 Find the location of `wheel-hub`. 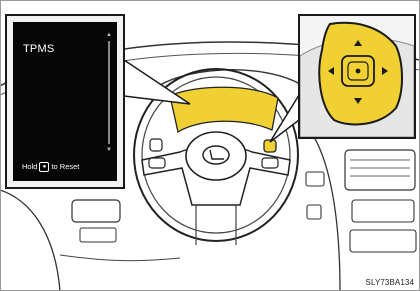

wheel-hub is located at coordinates (216, 156).